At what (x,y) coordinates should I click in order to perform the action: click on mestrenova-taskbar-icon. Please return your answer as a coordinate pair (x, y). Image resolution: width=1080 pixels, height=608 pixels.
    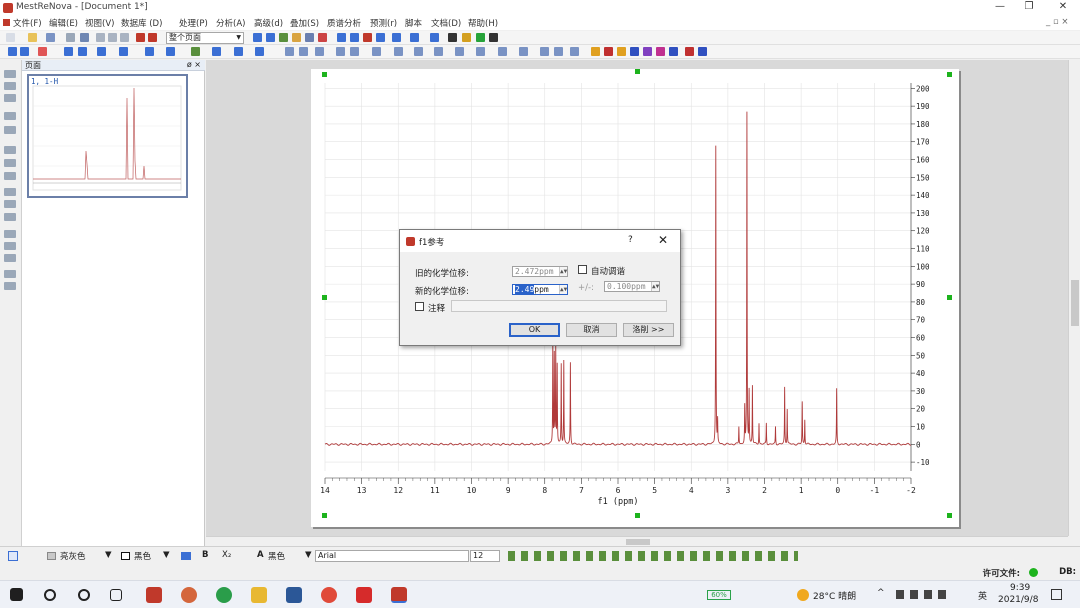
    Looking at the image, I should click on (399, 595).